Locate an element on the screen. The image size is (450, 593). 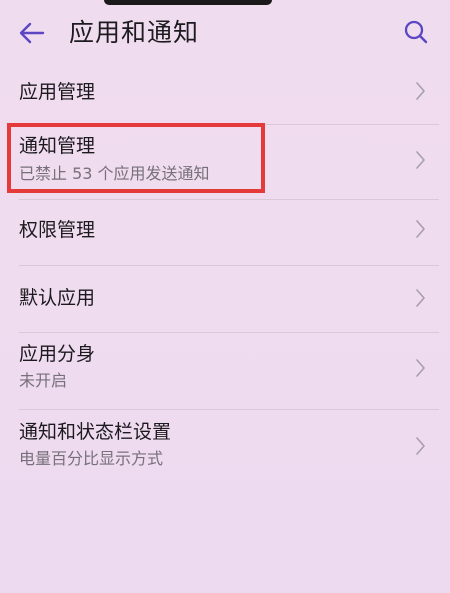
arrow-left-icon is located at coordinates (32, 33).